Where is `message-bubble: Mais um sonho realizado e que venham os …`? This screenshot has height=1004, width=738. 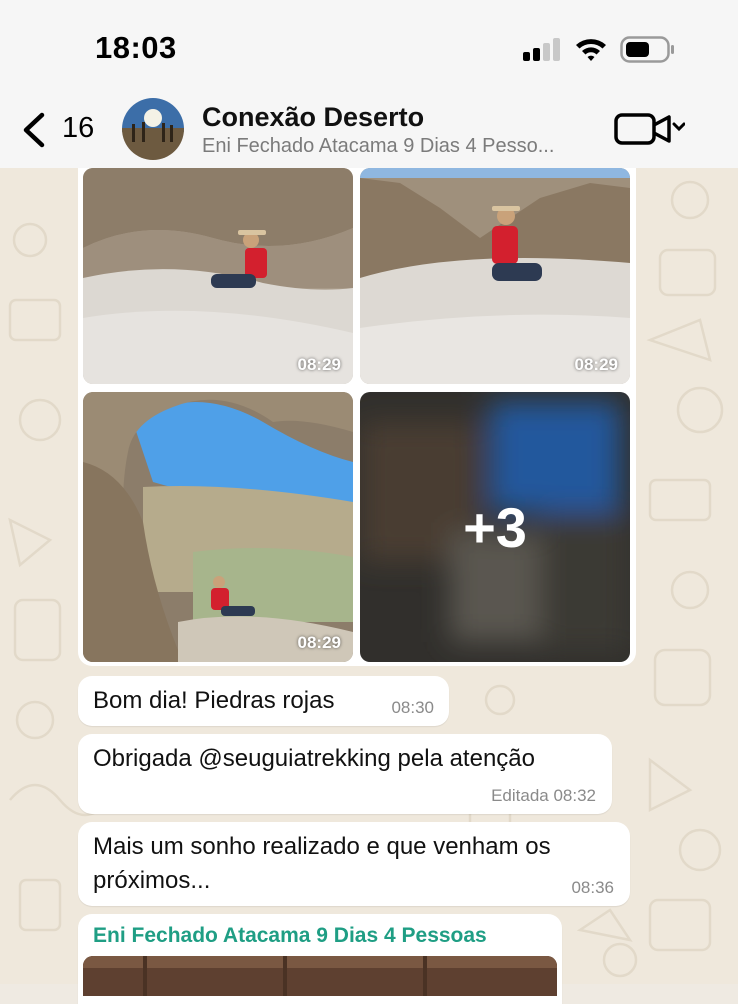
message-bubble: Mais um sonho realizado e que venham os … is located at coordinates (354, 864).